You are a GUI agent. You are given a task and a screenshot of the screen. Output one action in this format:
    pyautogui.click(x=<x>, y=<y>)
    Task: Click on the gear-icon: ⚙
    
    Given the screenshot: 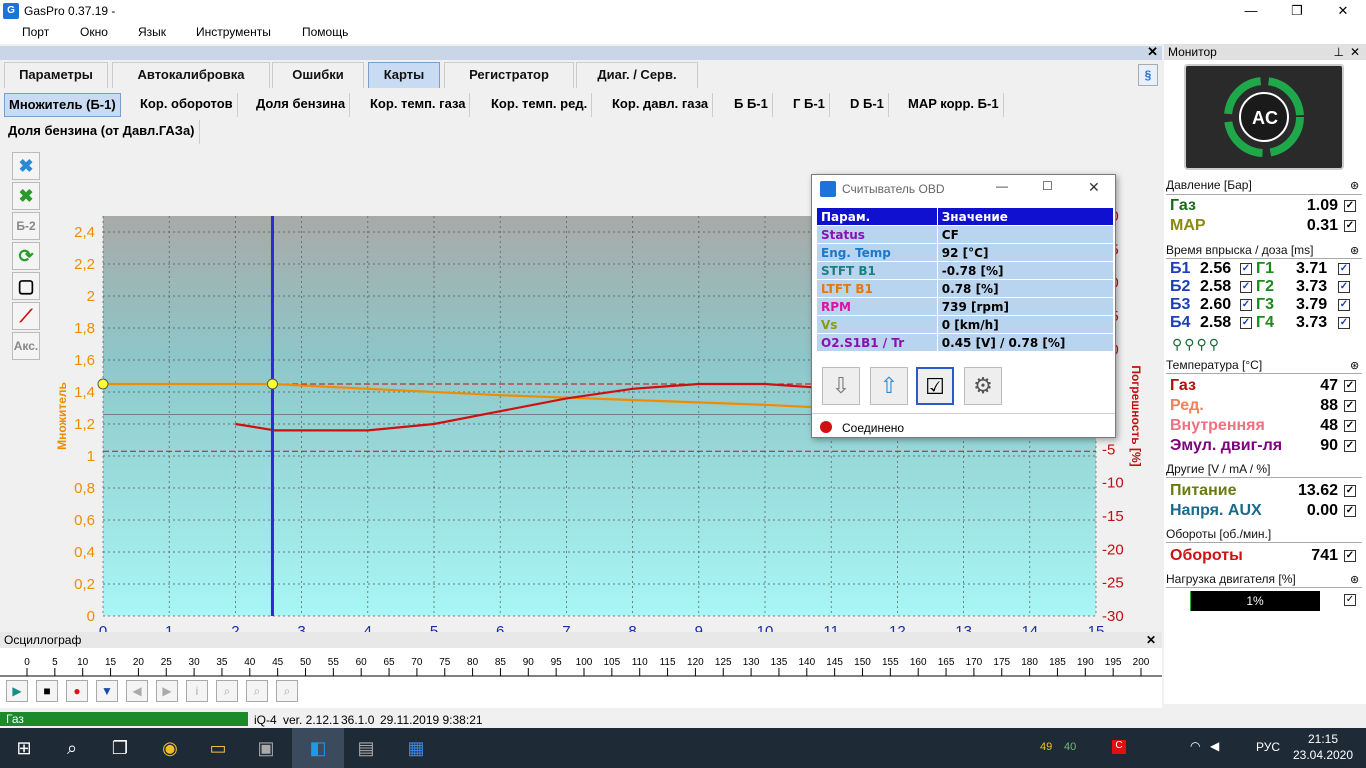 What is the action you would take?
    pyautogui.click(x=983, y=386)
    